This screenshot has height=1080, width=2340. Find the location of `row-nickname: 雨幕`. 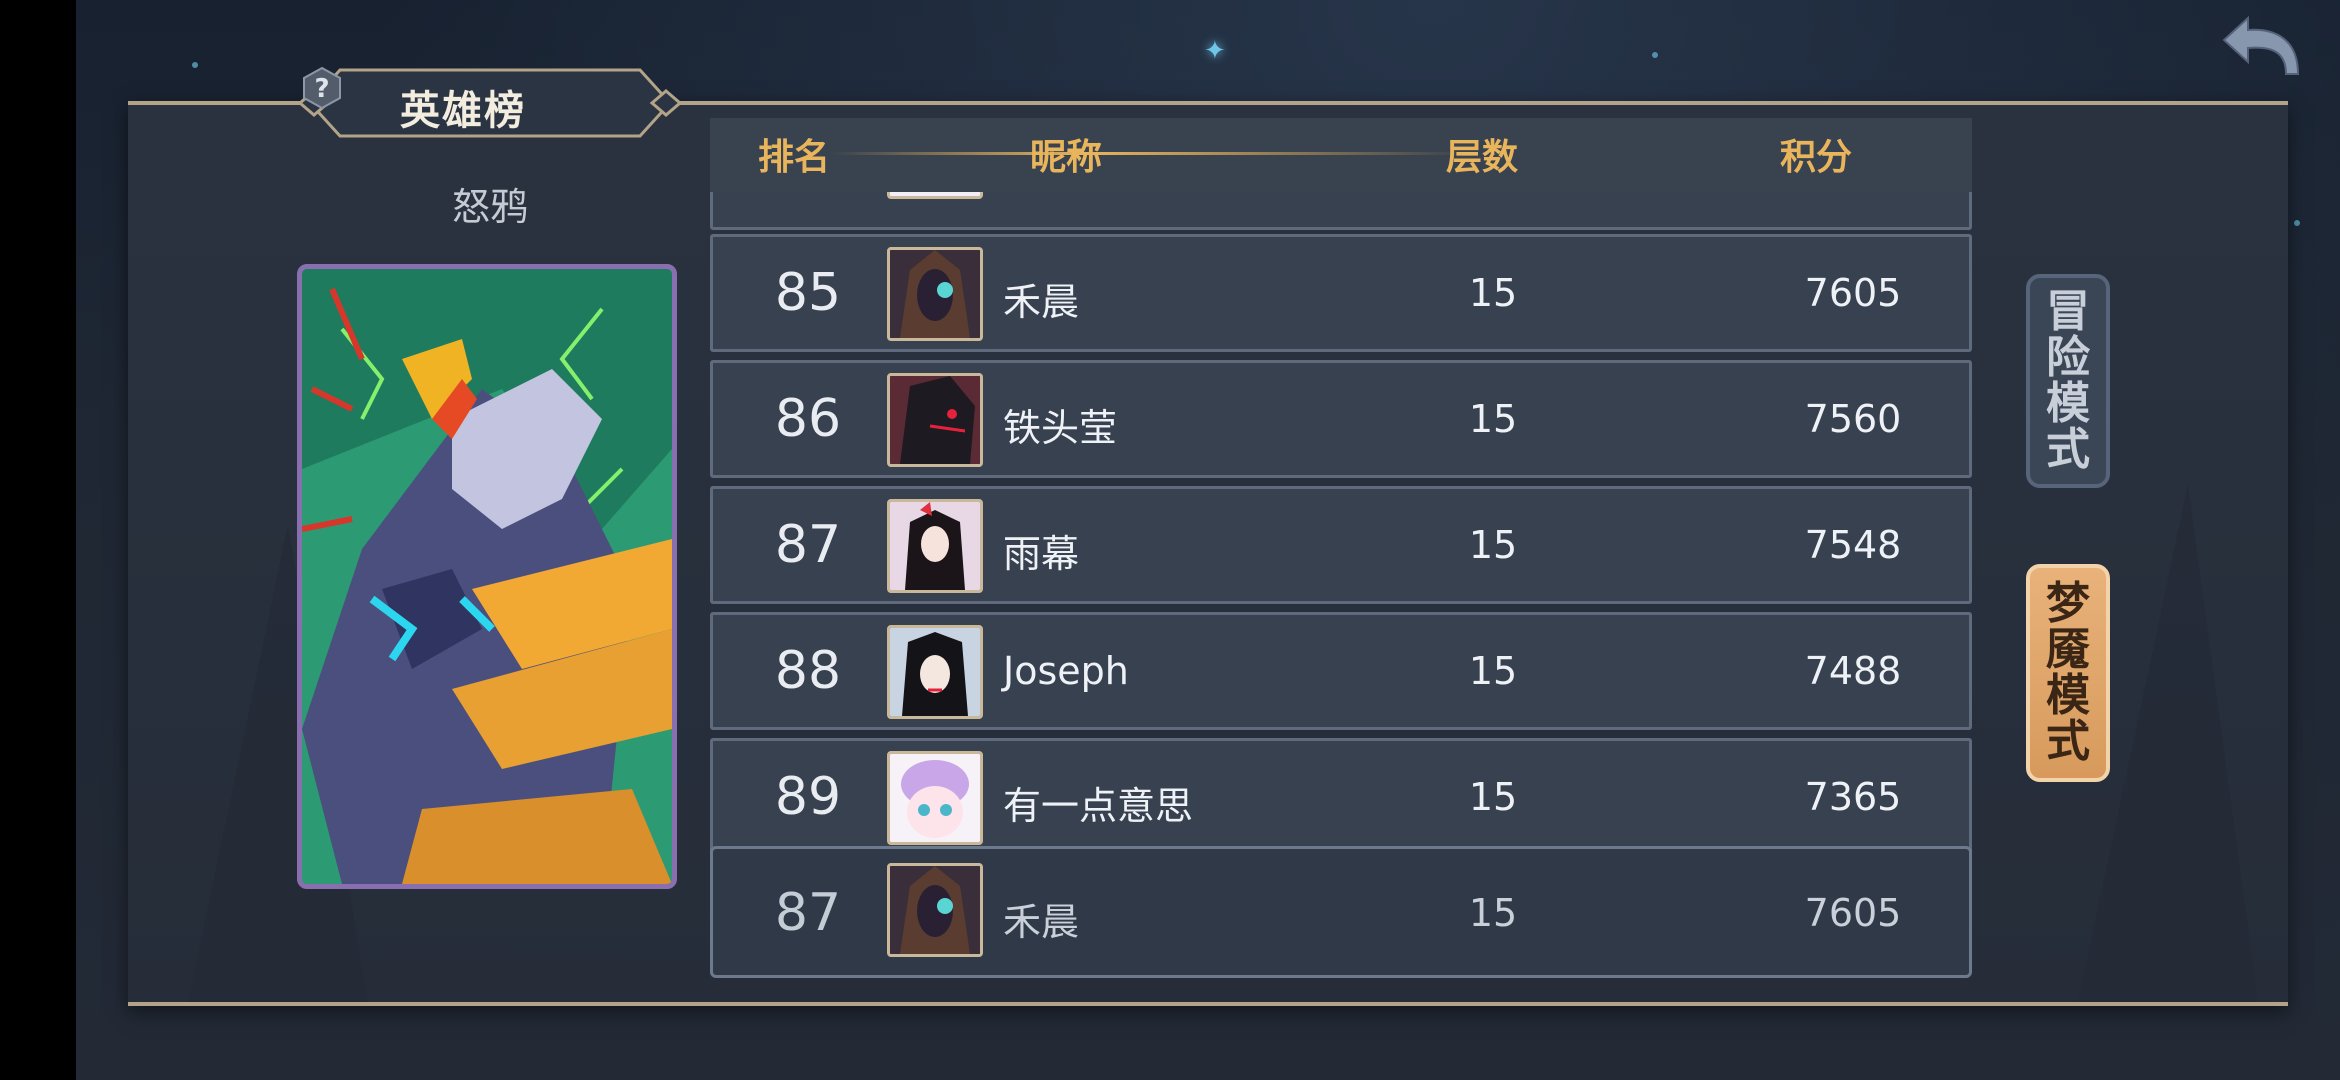

row-nickname: 雨幕 is located at coordinates (1041, 554).